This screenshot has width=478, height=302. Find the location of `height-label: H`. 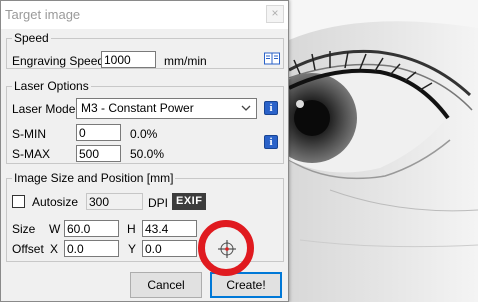

height-label: H is located at coordinates (131, 229).